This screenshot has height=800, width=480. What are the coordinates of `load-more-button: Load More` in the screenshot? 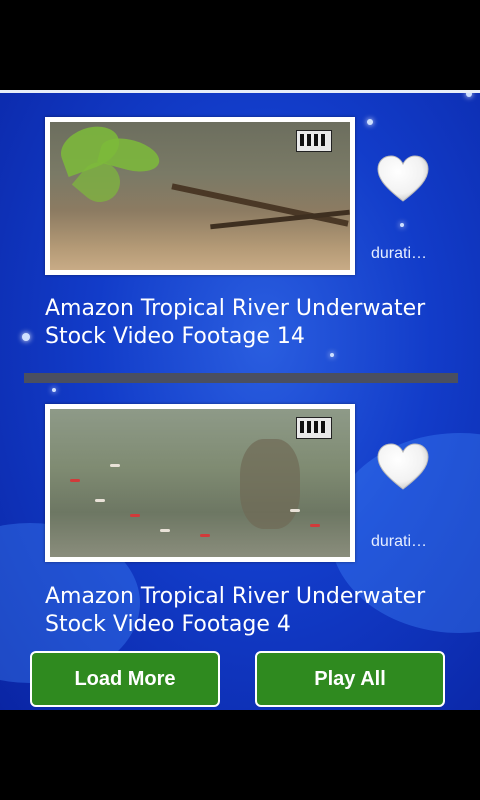 It's located at (125, 679).